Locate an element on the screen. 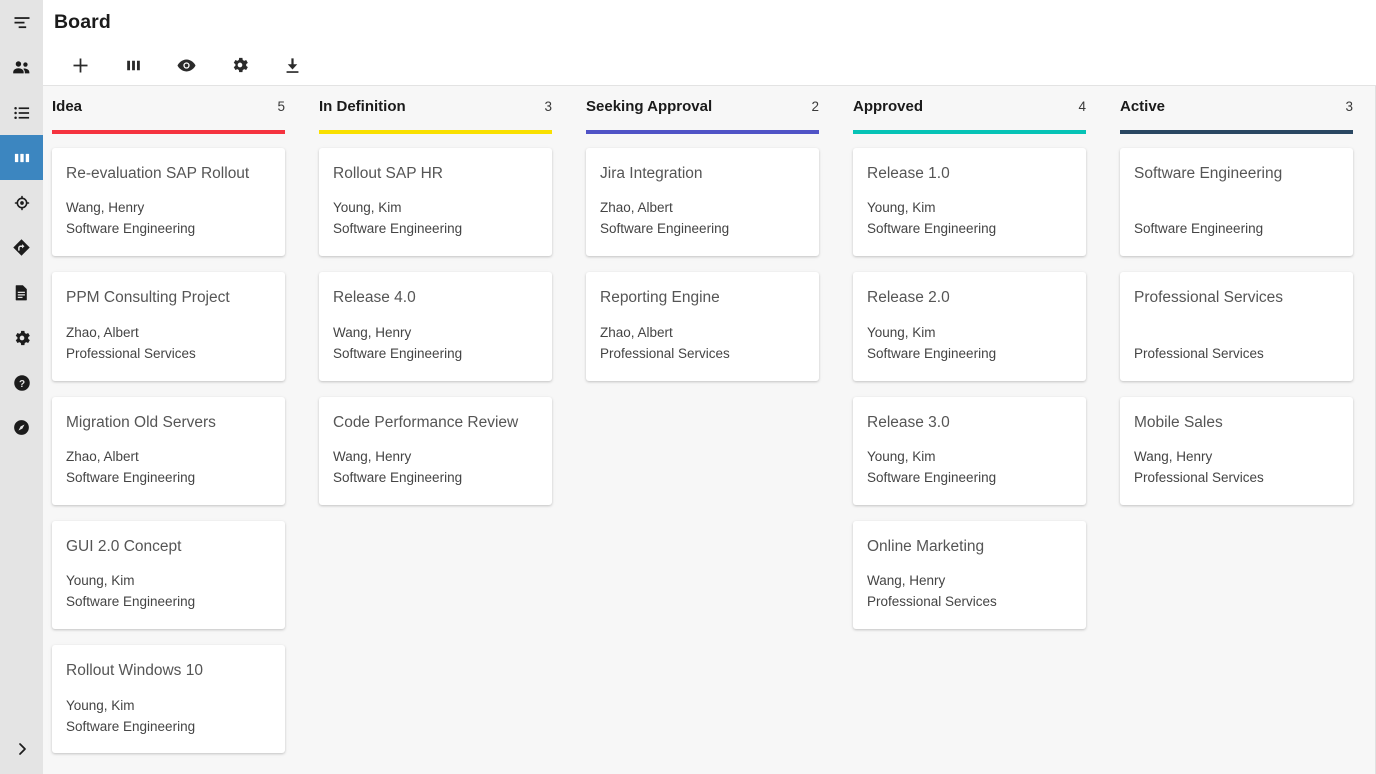 This screenshot has width=1376, height=774. plus-icon is located at coordinates (80, 65).